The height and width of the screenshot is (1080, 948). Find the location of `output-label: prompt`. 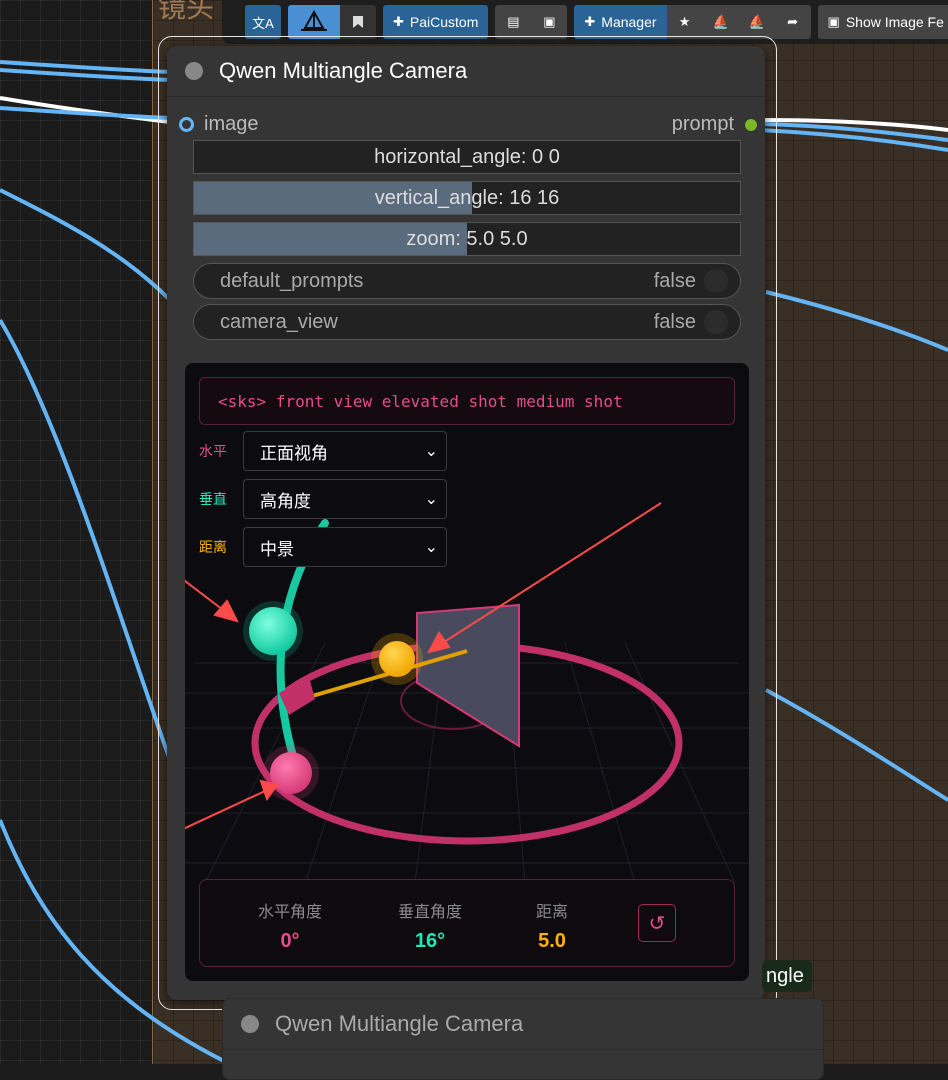

output-label: prompt is located at coordinates (702, 124).